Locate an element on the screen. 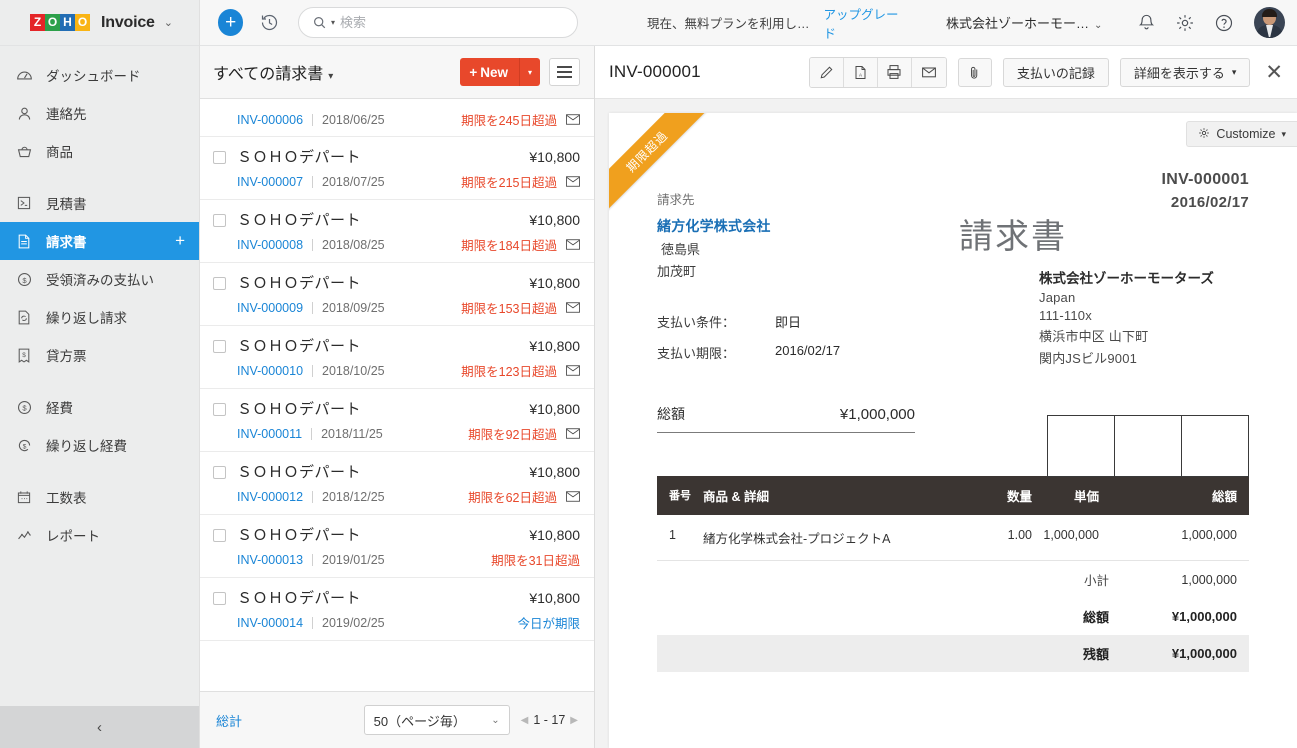  invoice-number: INV-000014 is located at coordinates (270, 623).